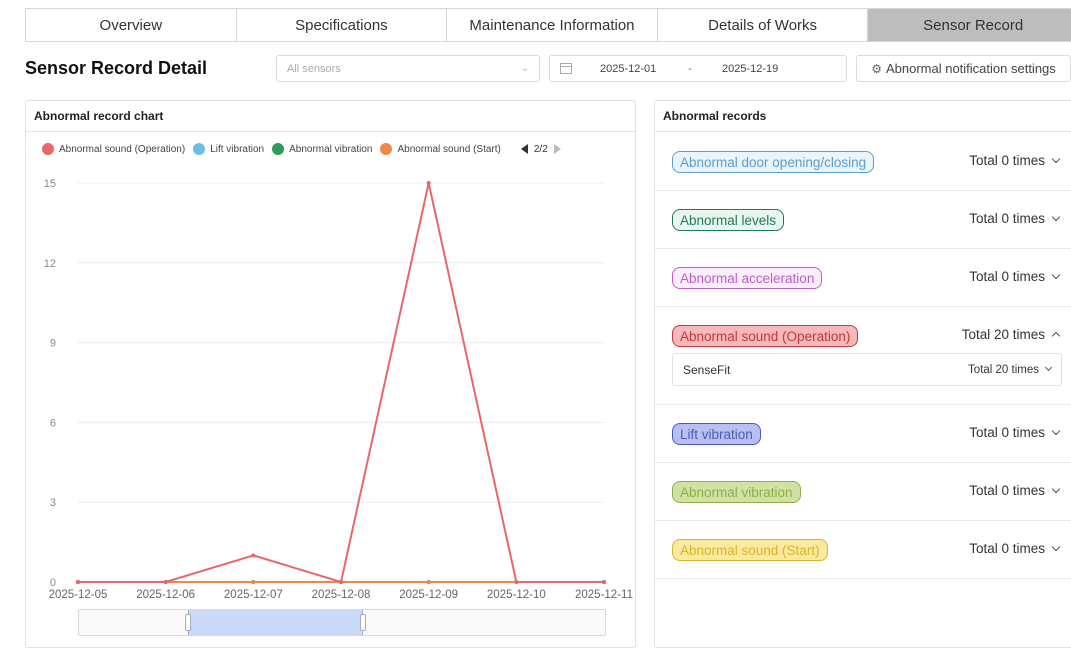 Image resolution: width=1071 pixels, height=648 pixels. Describe the element at coordinates (750, 69) in the screenshot. I see `date-to: 2025-12-19` at that location.